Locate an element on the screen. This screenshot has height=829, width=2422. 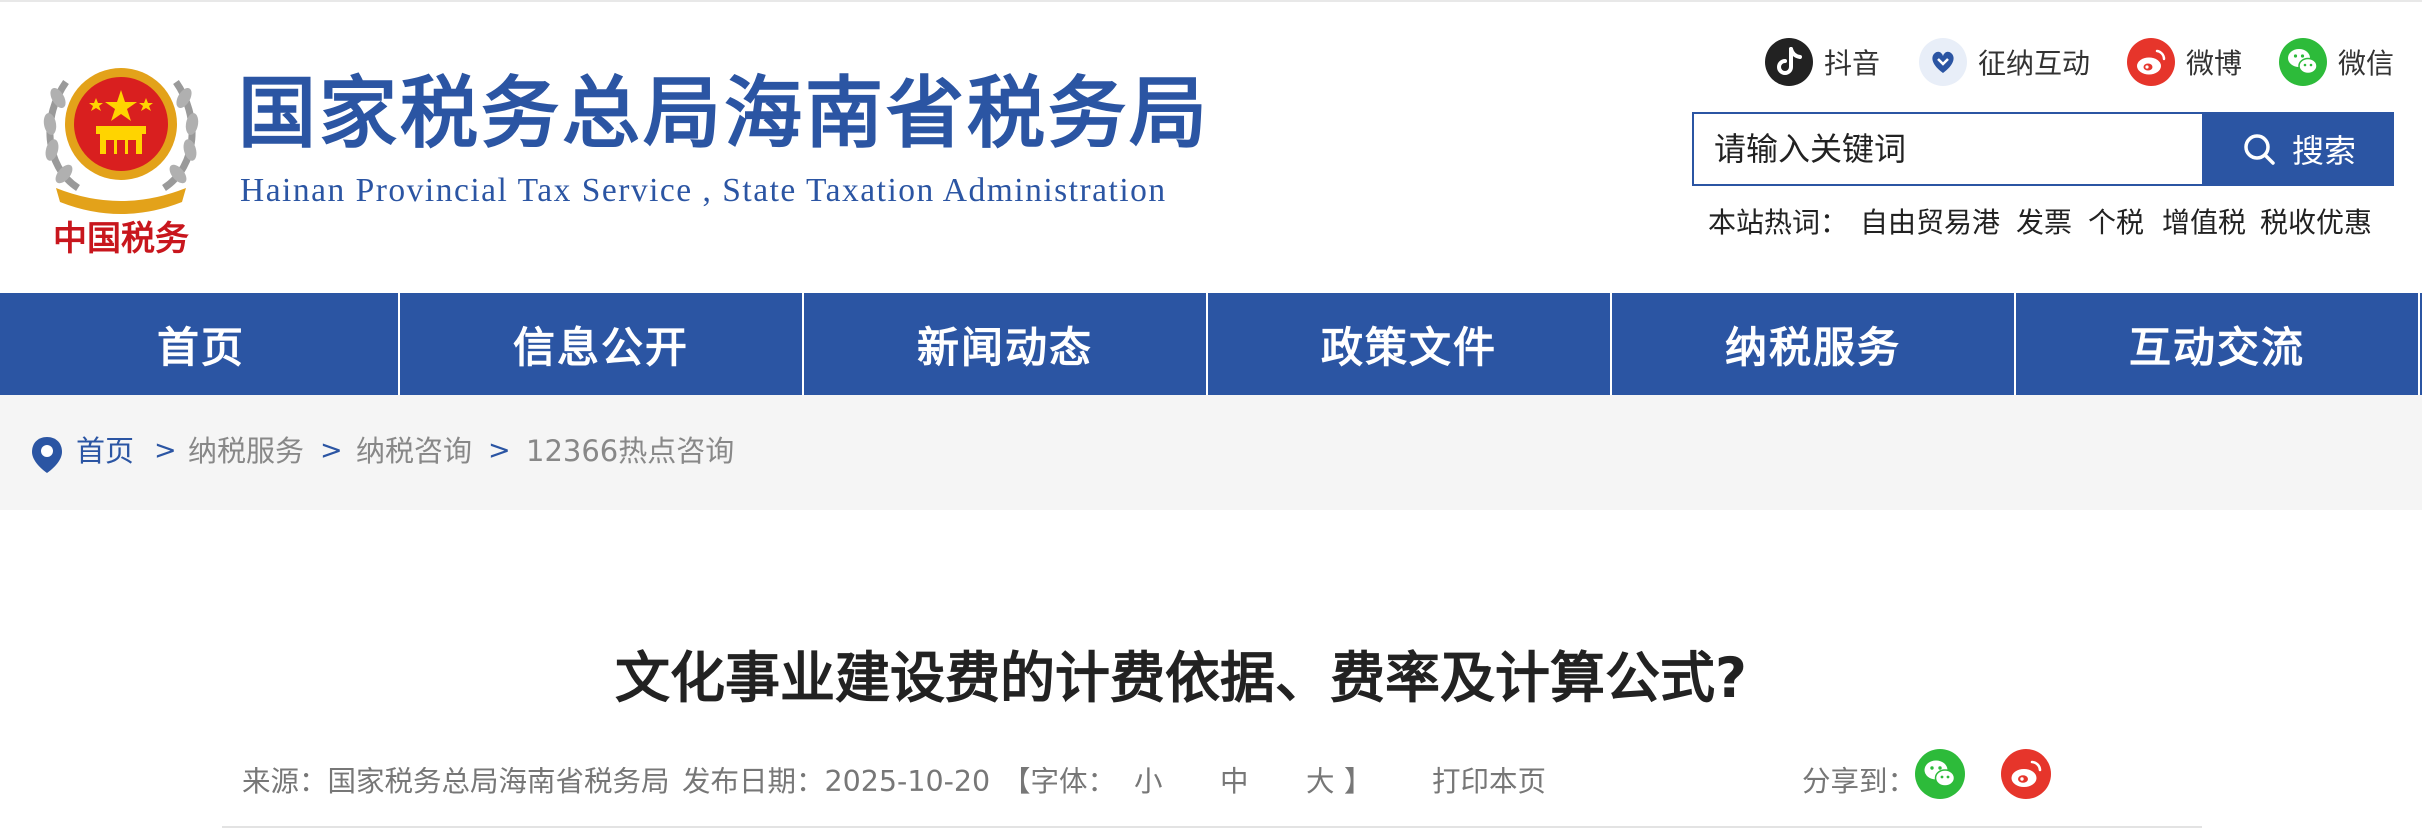
social-label-wechat: 微信 is located at coordinates (2366, 63).